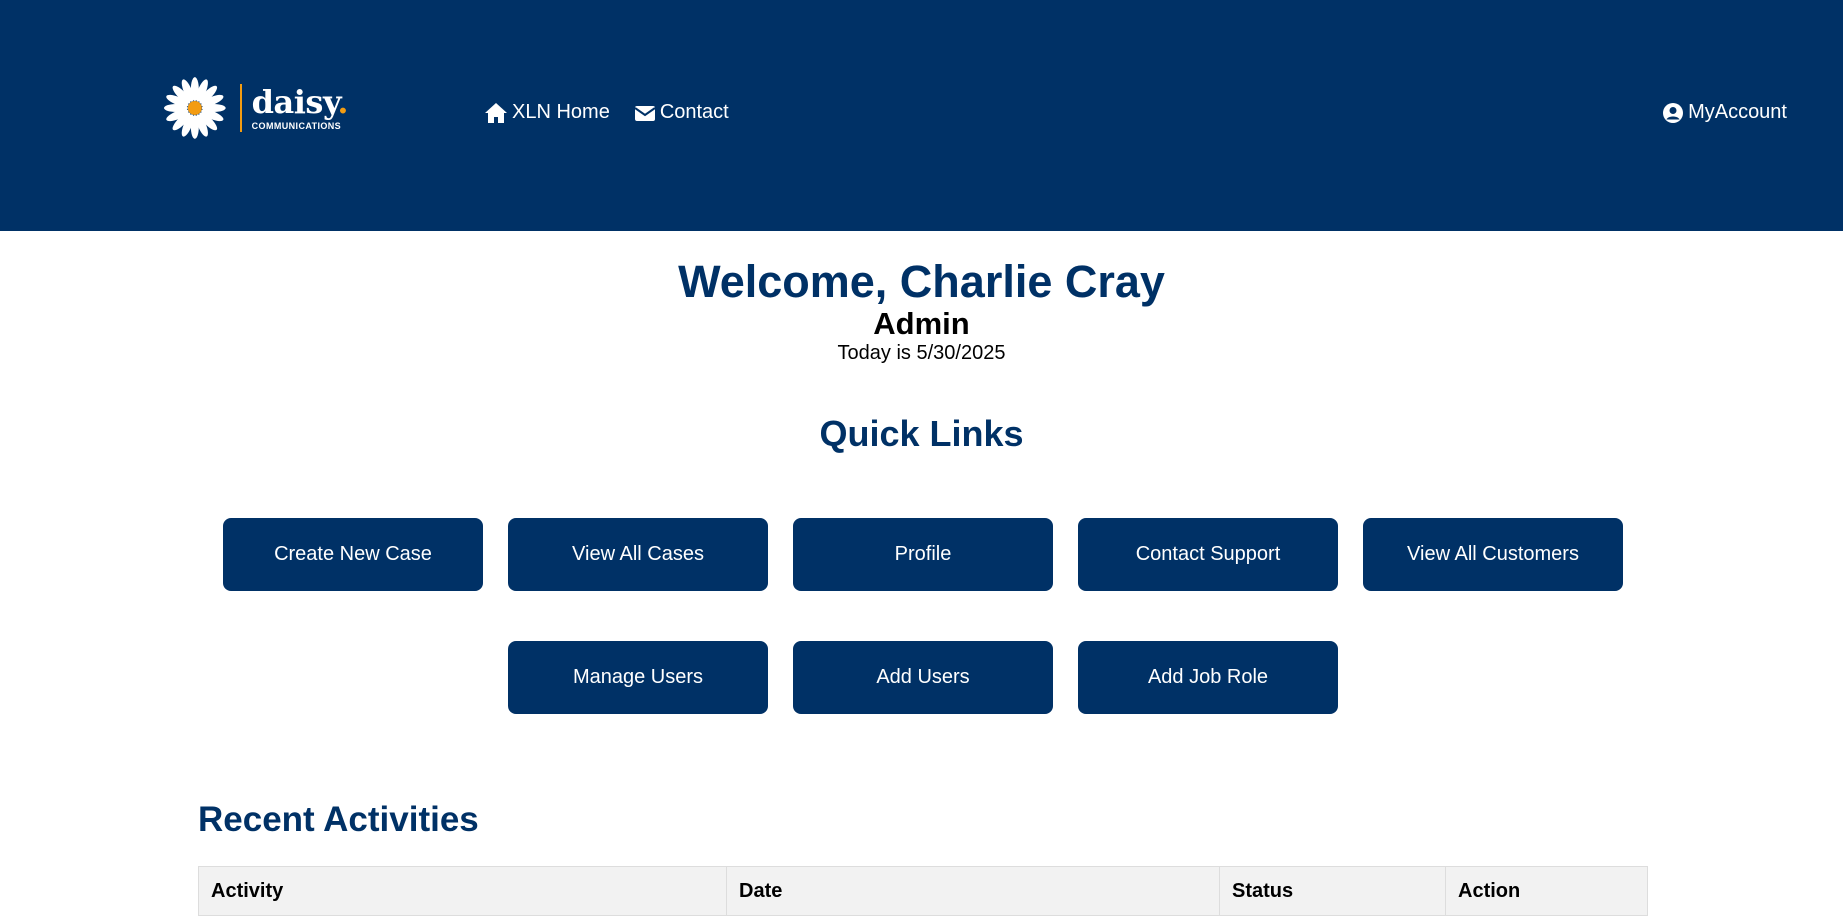  What do you see at coordinates (921, 353) in the screenshot?
I see `today-date: Today is 5/30/2025` at bounding box center [921, 353].